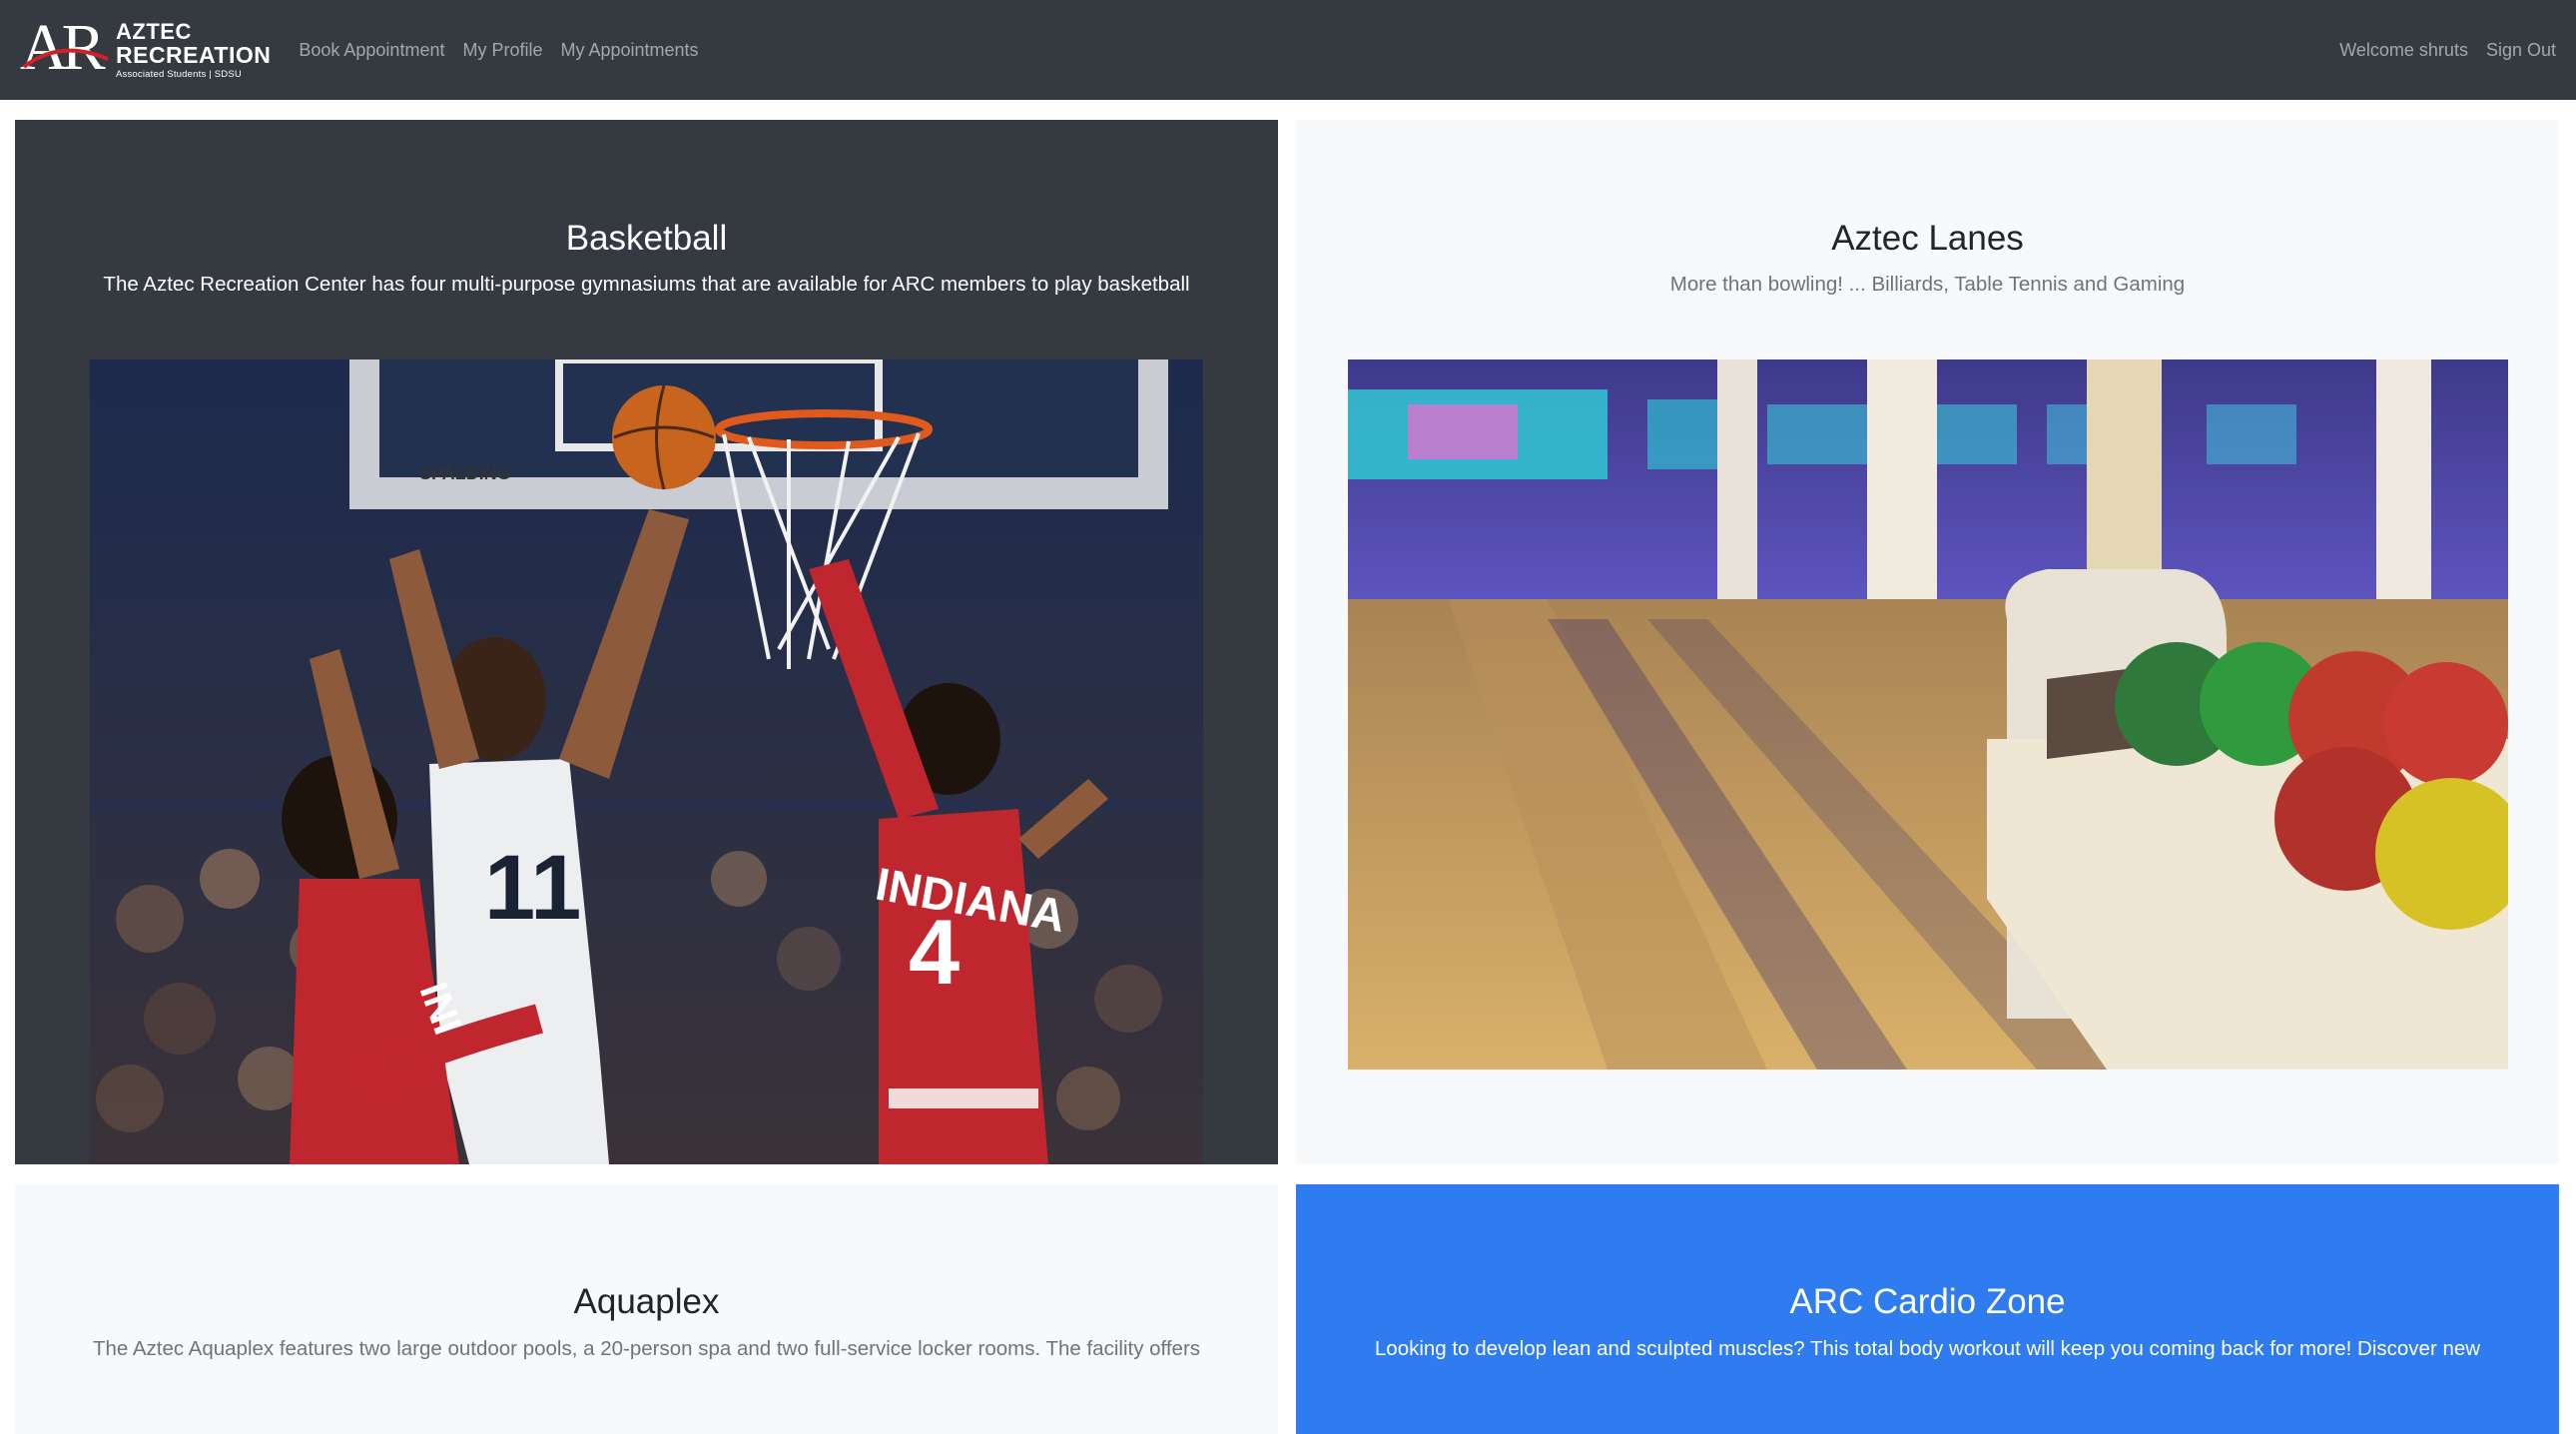 The height and width of the screenshot is (1434, 2576). I want to click on backboard-brand-text: SPALDING, so click(465, 473).